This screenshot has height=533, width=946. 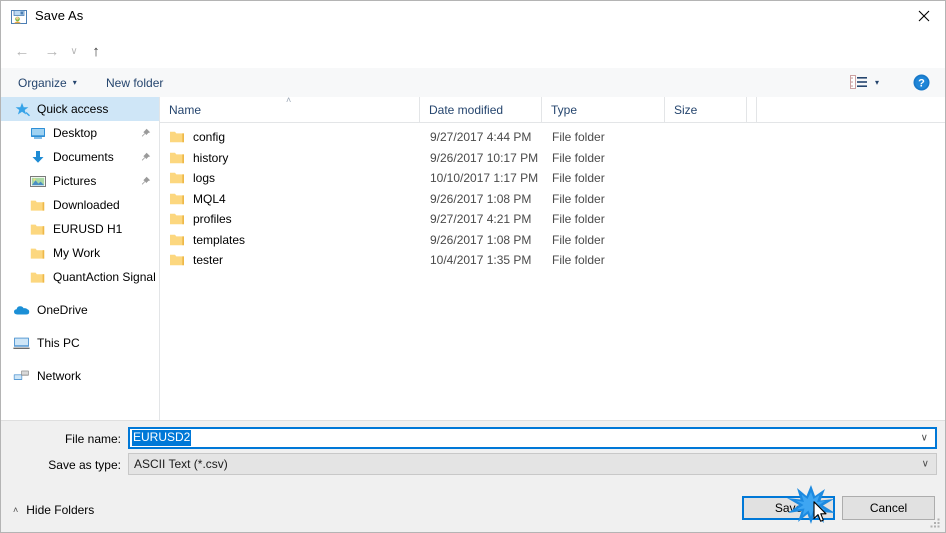 What do you see at coordinates (47, 82) in the screenshot?
I see `organize-button: Organize ▾` at bounding box center [47, 82].